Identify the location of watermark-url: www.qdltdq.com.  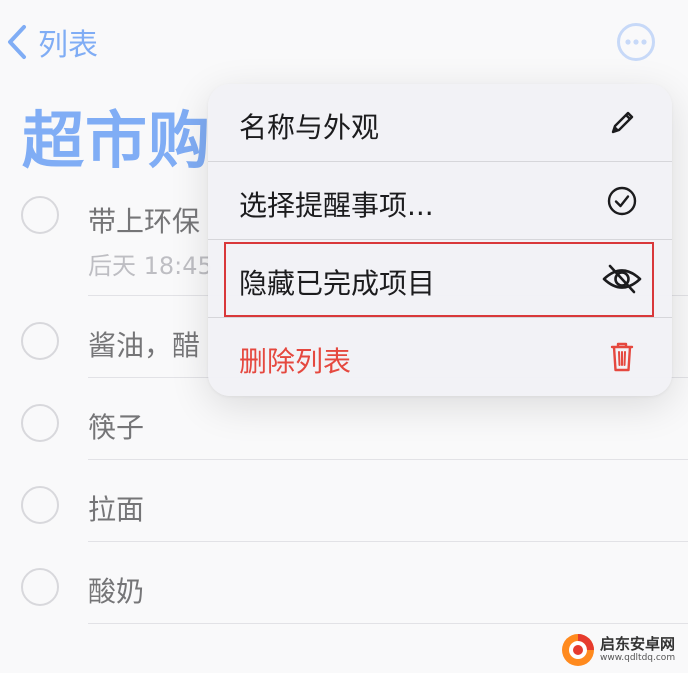
(638, 658).